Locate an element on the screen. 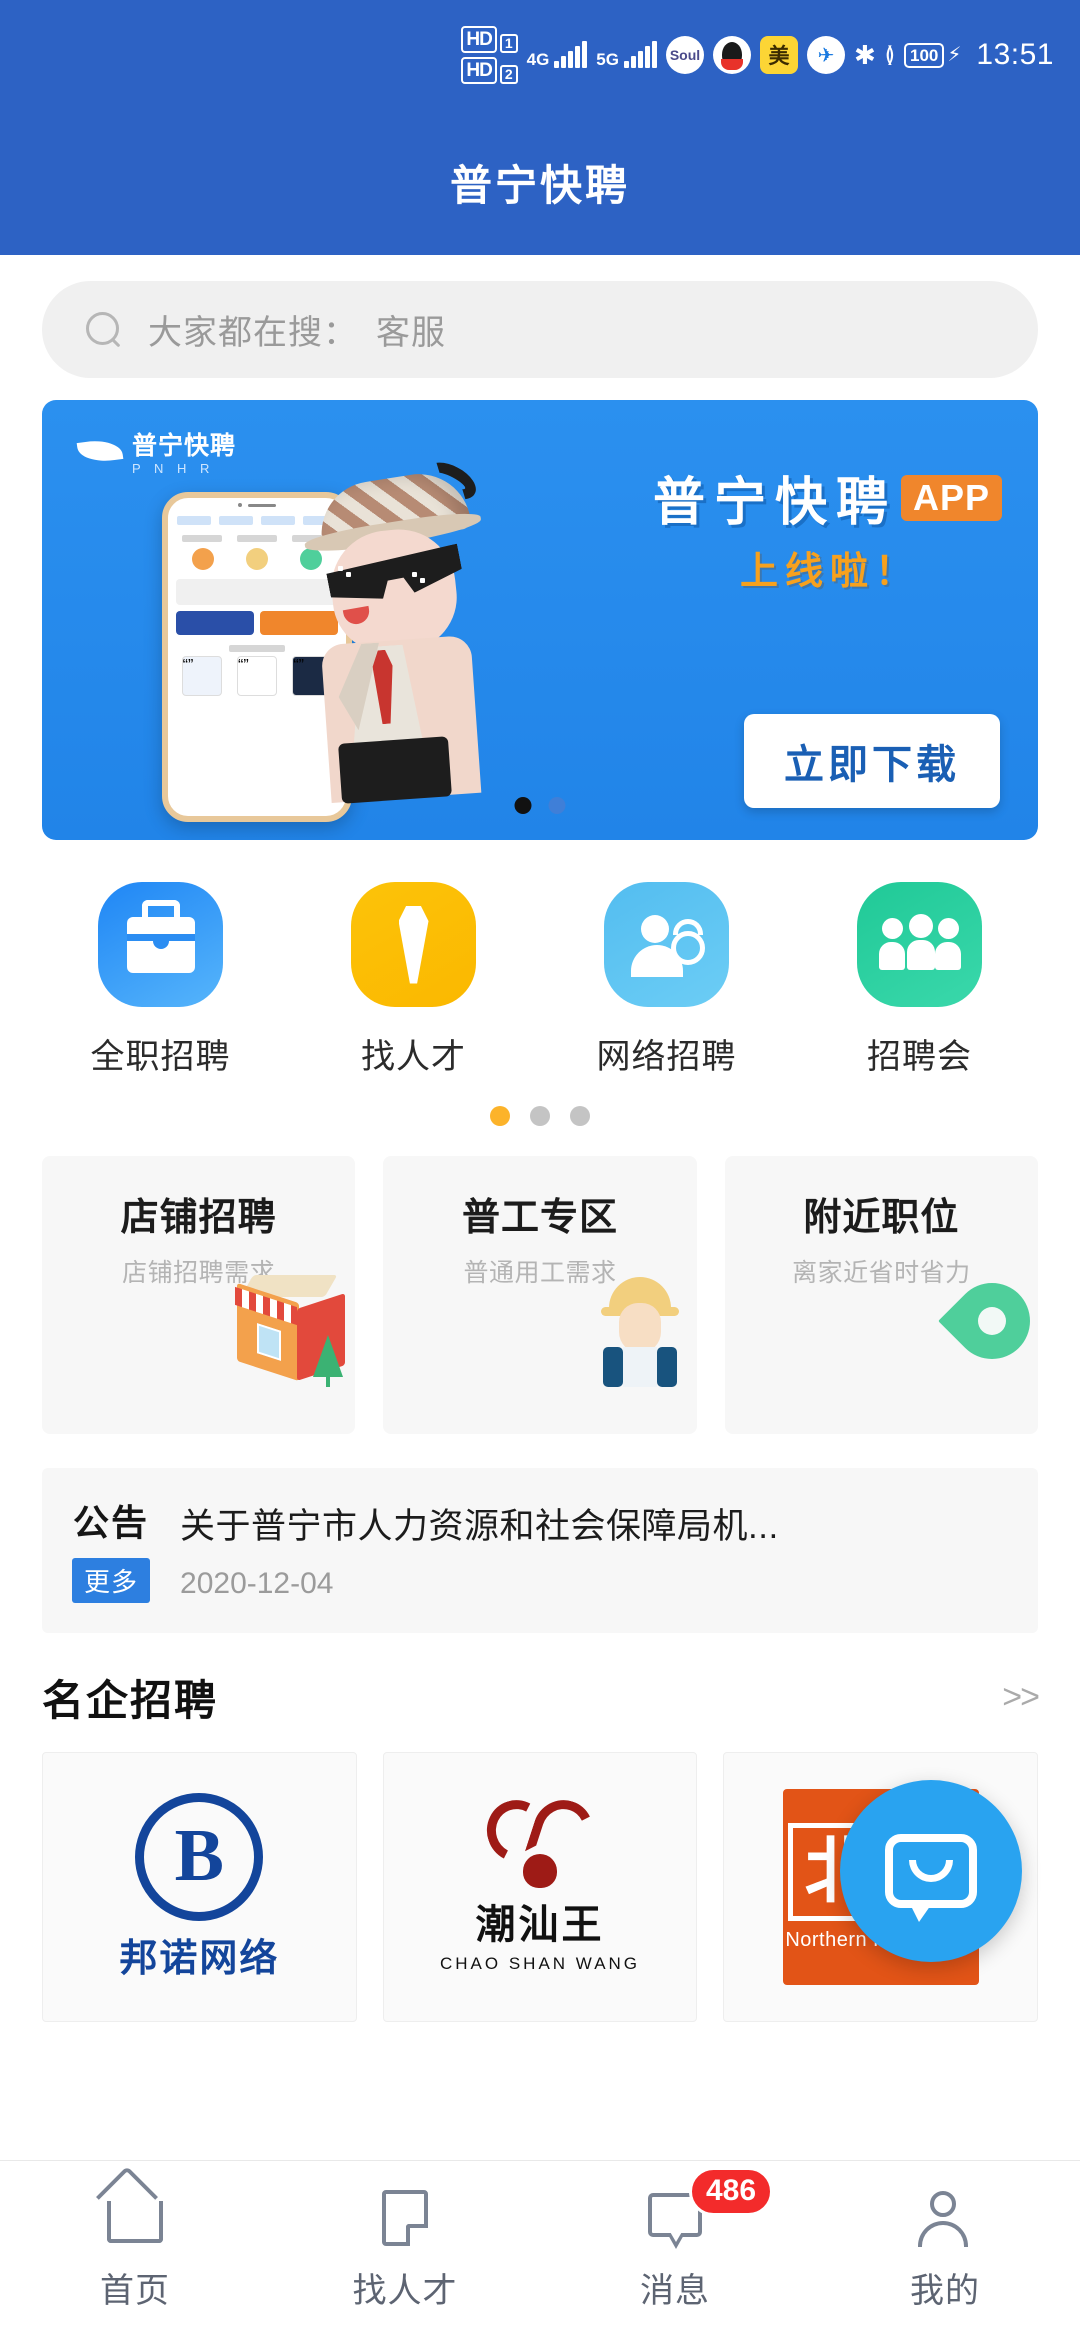 This screenshot has height=2340, width=1080. search-input: 大家都在搜： 客服 is located at coordinates (540, 329).